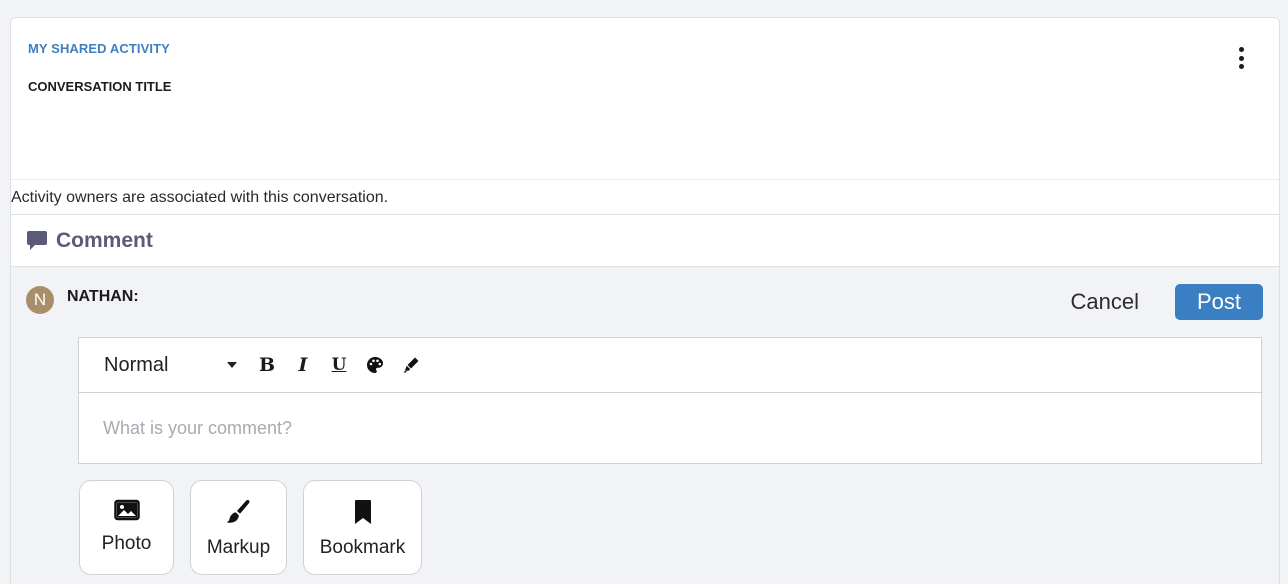 The width and height of the screenshot is (1288, 584). What do you see at coordinates (176, 365) in the screenshot?
I see `format-select: Normal` at bounding box center [176, 365].